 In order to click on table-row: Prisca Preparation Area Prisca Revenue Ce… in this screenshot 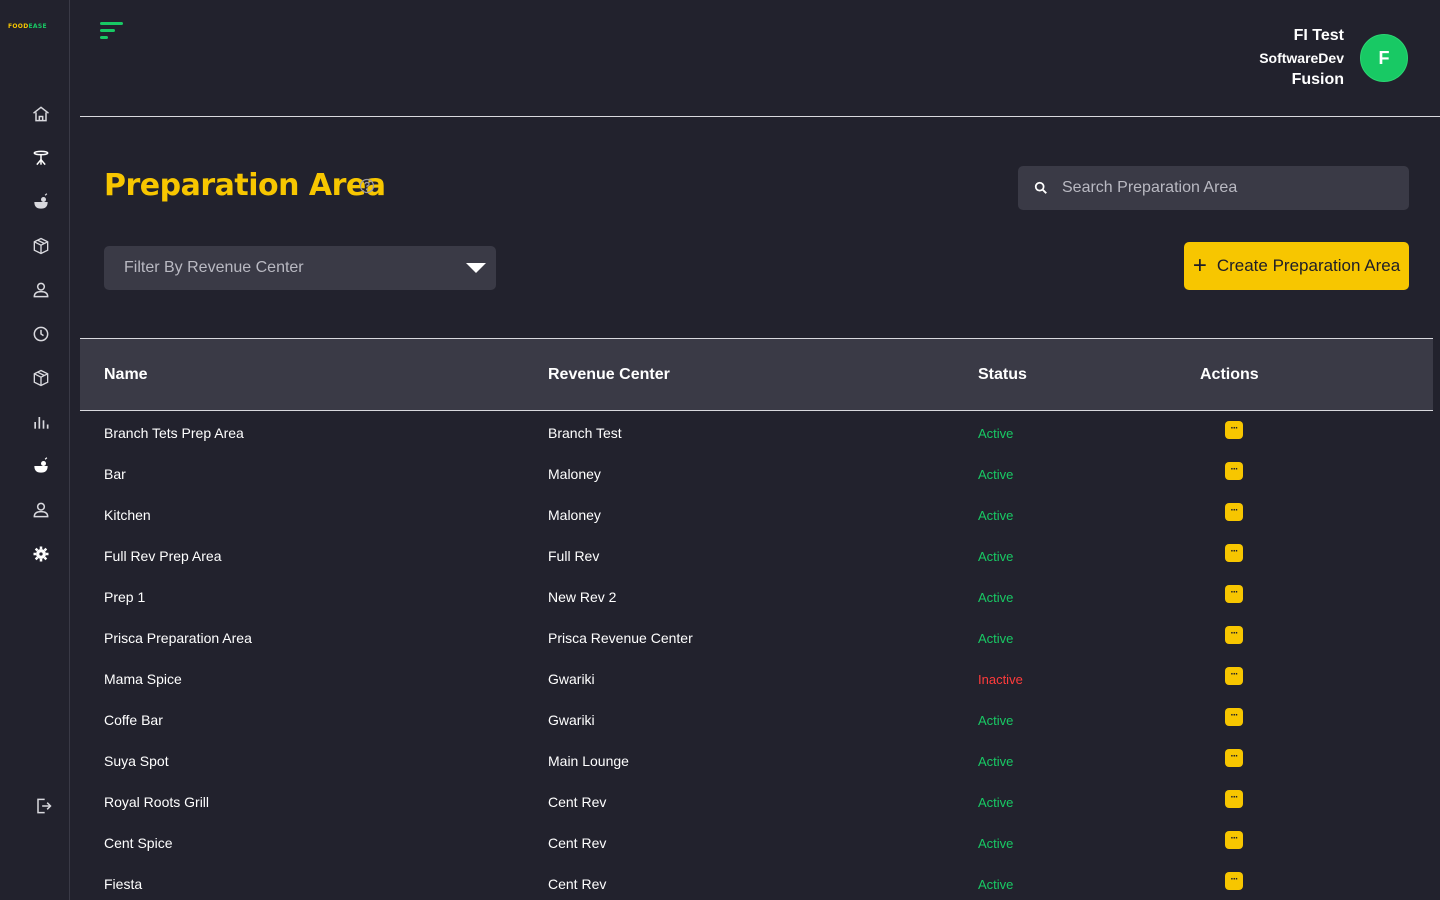, I will do `click(756, 637)`.